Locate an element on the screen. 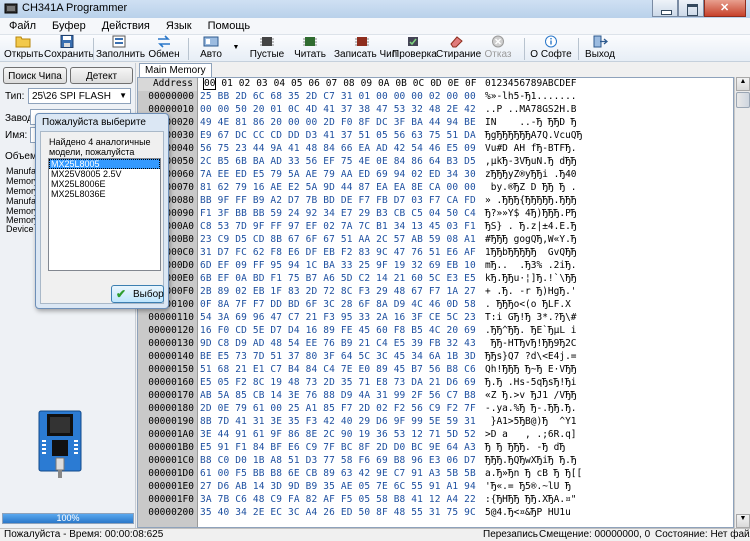 The width and height of the screenshot is (750, 541). scroll-thumb is located at coordinates (743, 100).